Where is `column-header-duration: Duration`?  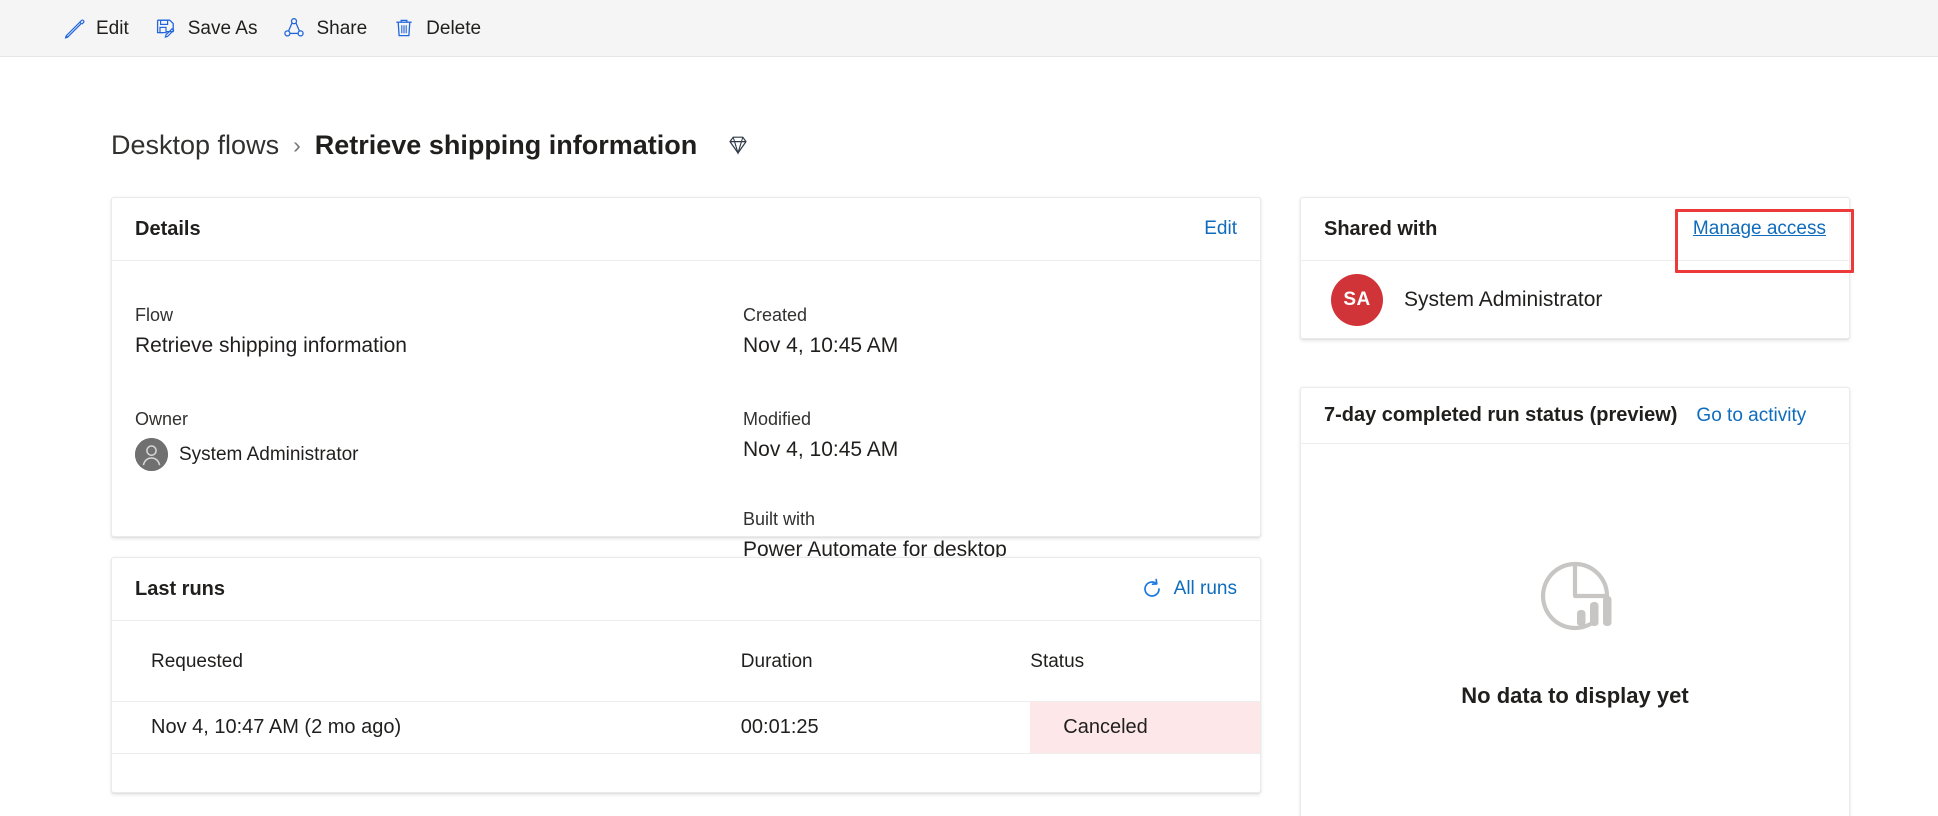 column-header-duration: Duration is located at coordinates (885, 661).